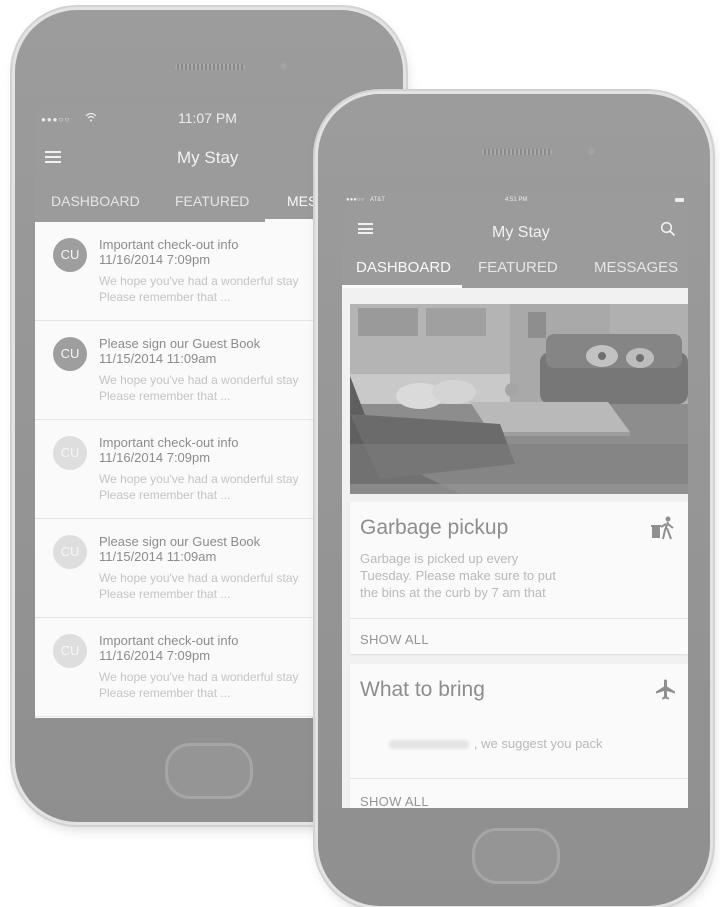 This screenshot has height=907, width=720. What do you see at coordinates (402, 286) in the screenshot?
I see `active-tab-indicator` at bounding box center [402, 286].